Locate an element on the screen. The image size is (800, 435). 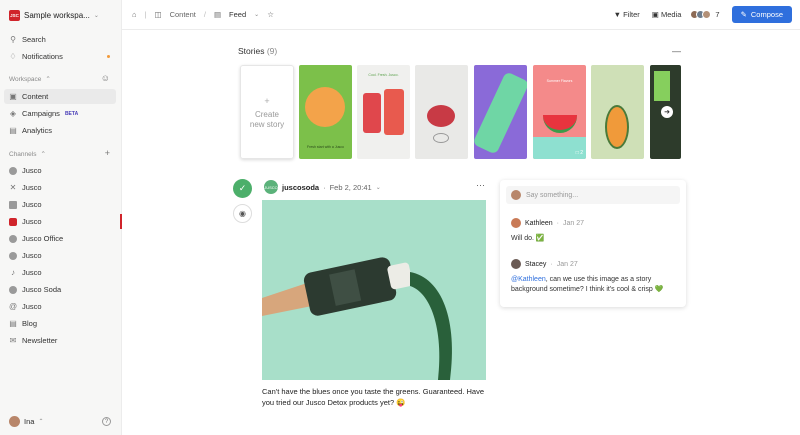
comments-badge: □ 2 is located at coordinates (579, 153).